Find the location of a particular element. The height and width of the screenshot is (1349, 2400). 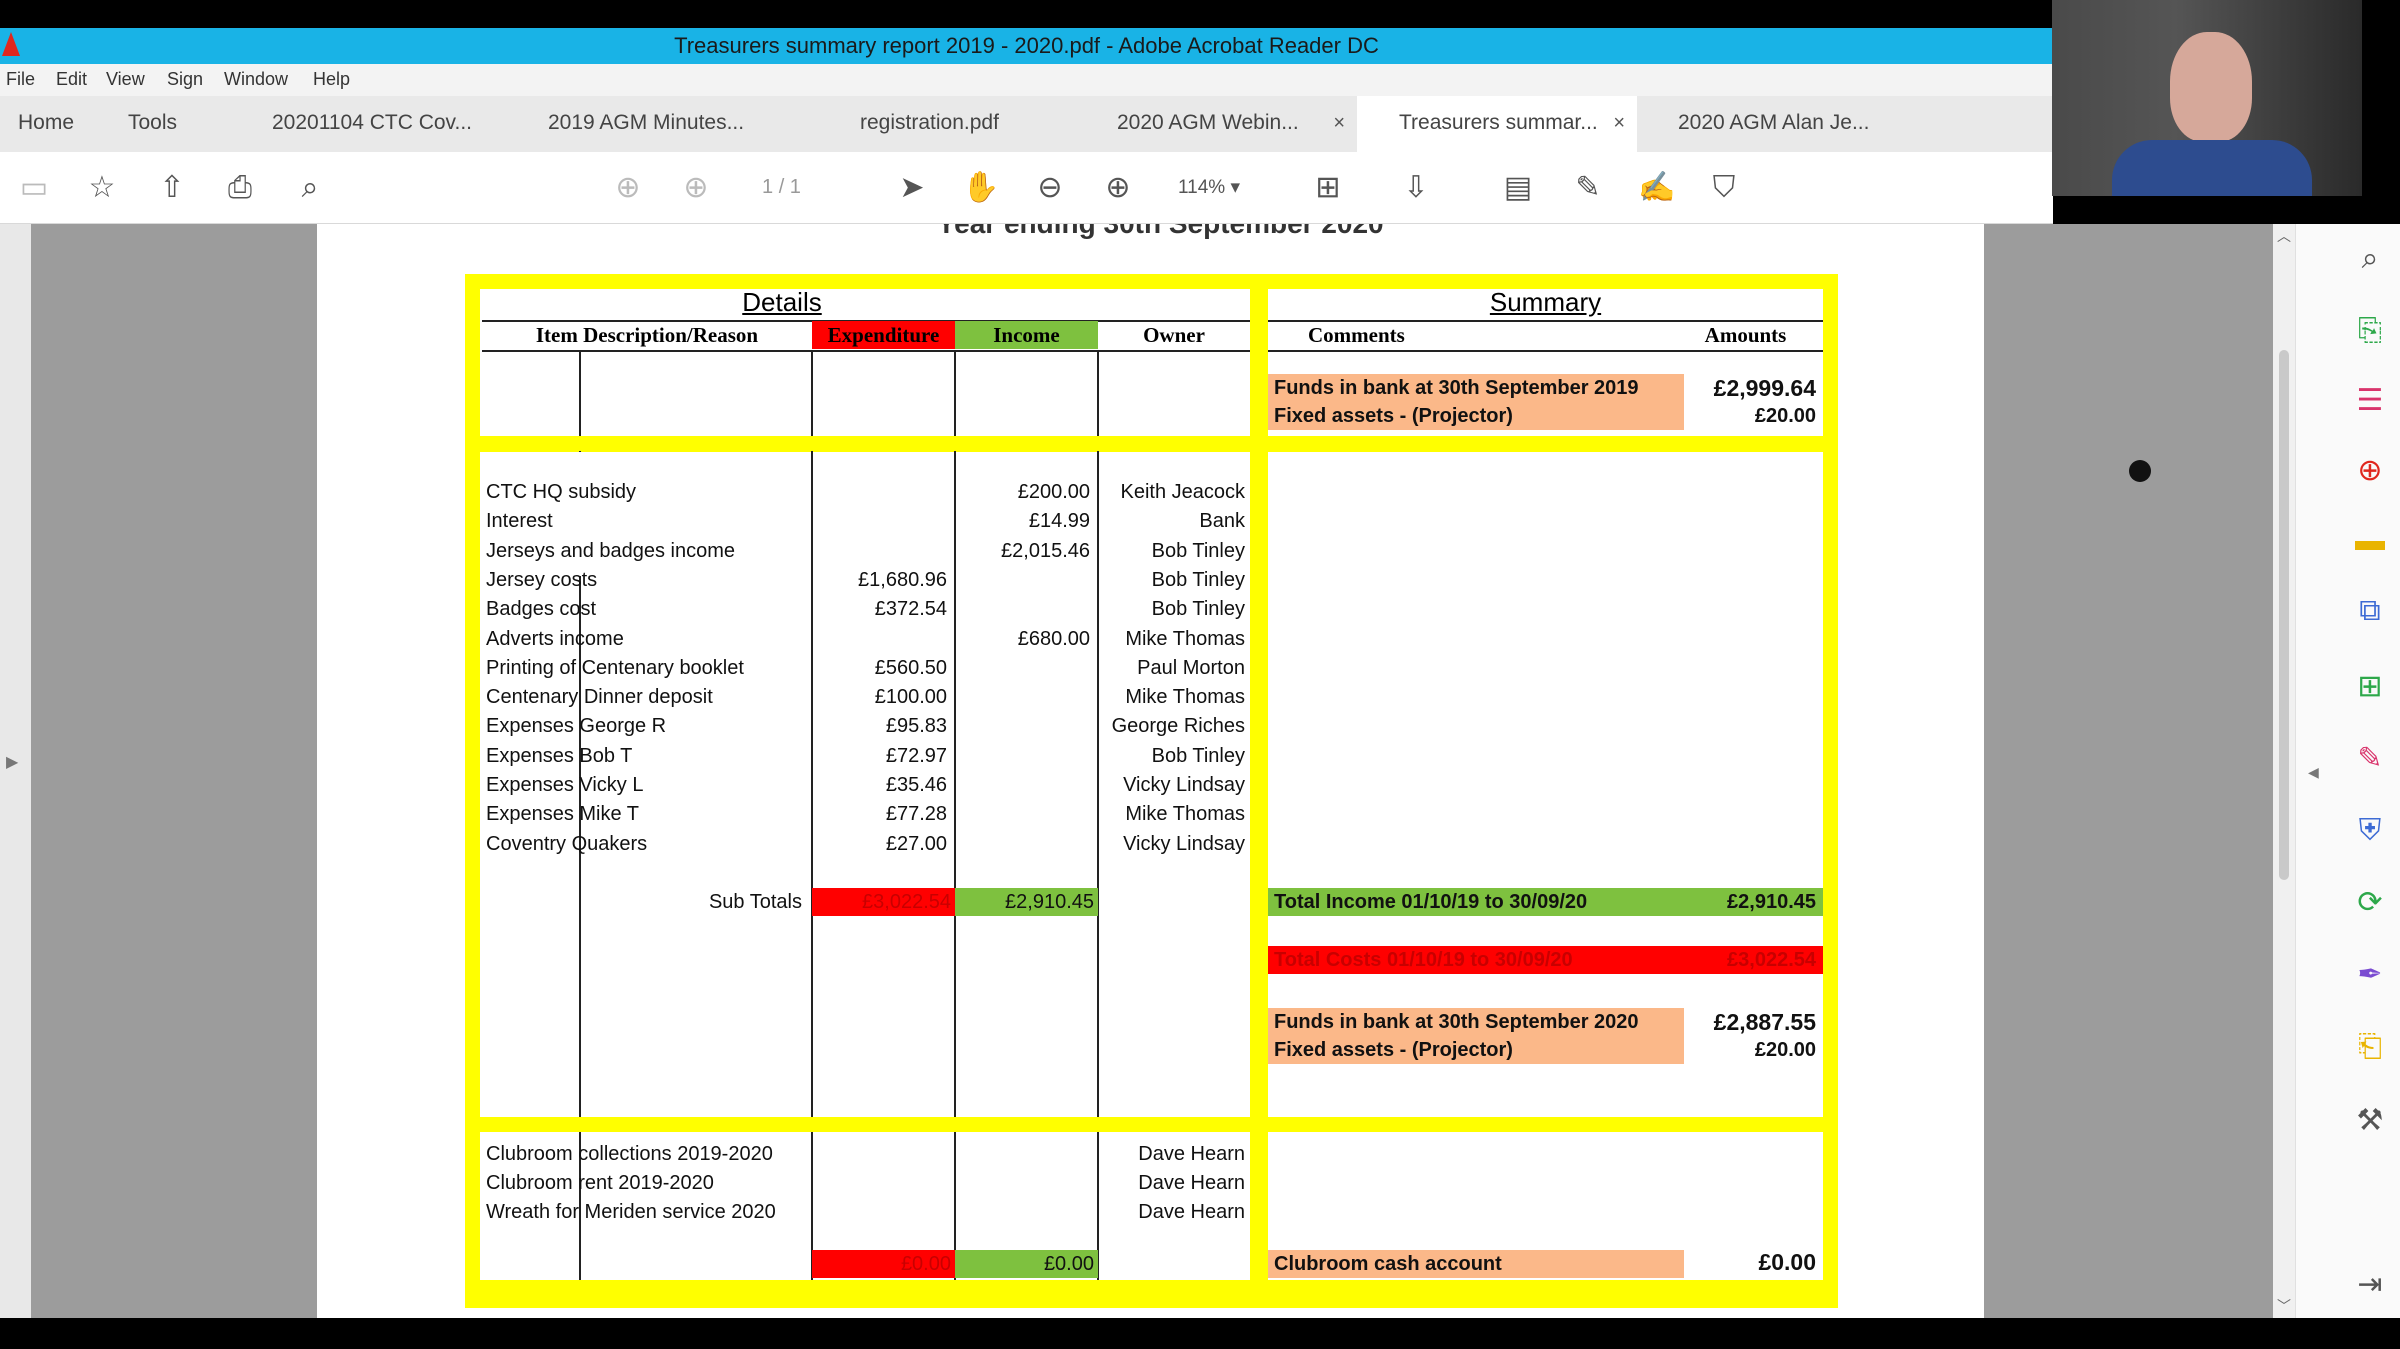

more-tools-wrench-icon: ⚒ is located at coordinates (2370, 1121).